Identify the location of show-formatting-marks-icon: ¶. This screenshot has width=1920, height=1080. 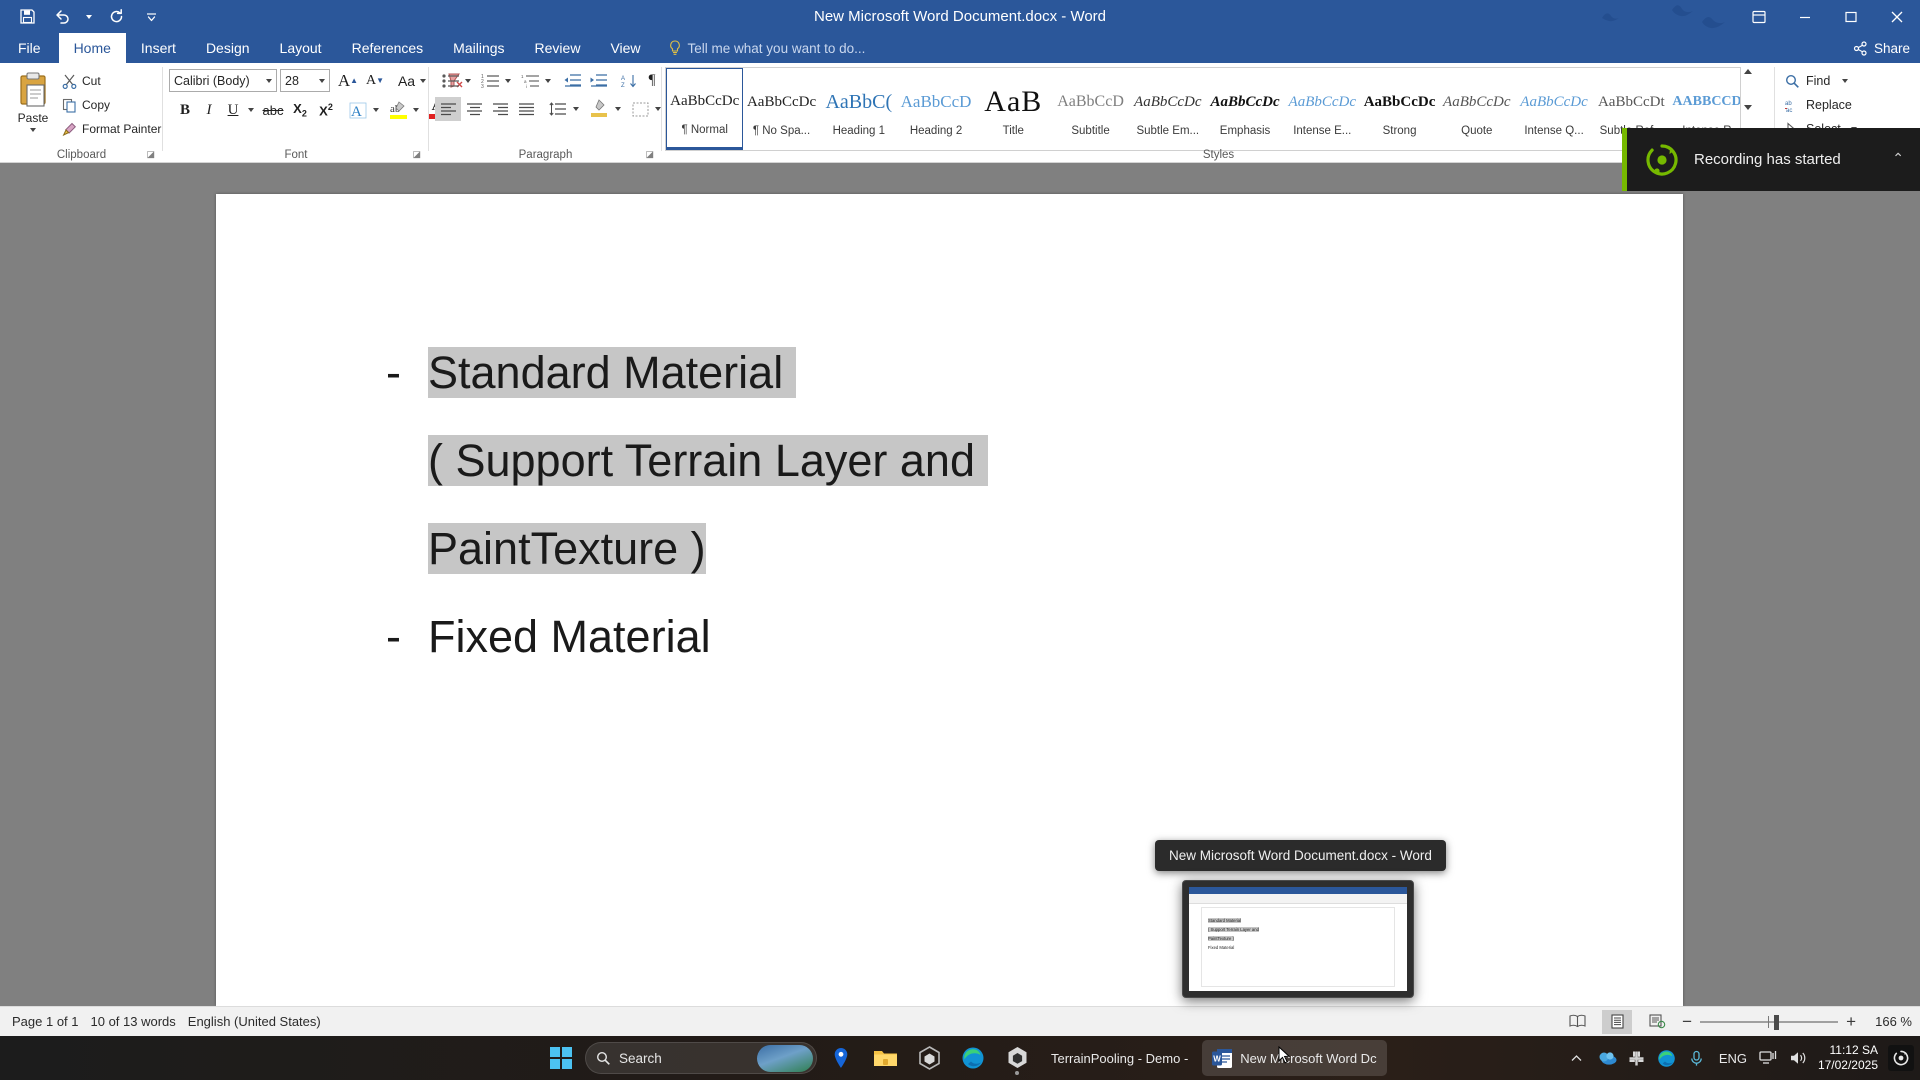
(652, 80).